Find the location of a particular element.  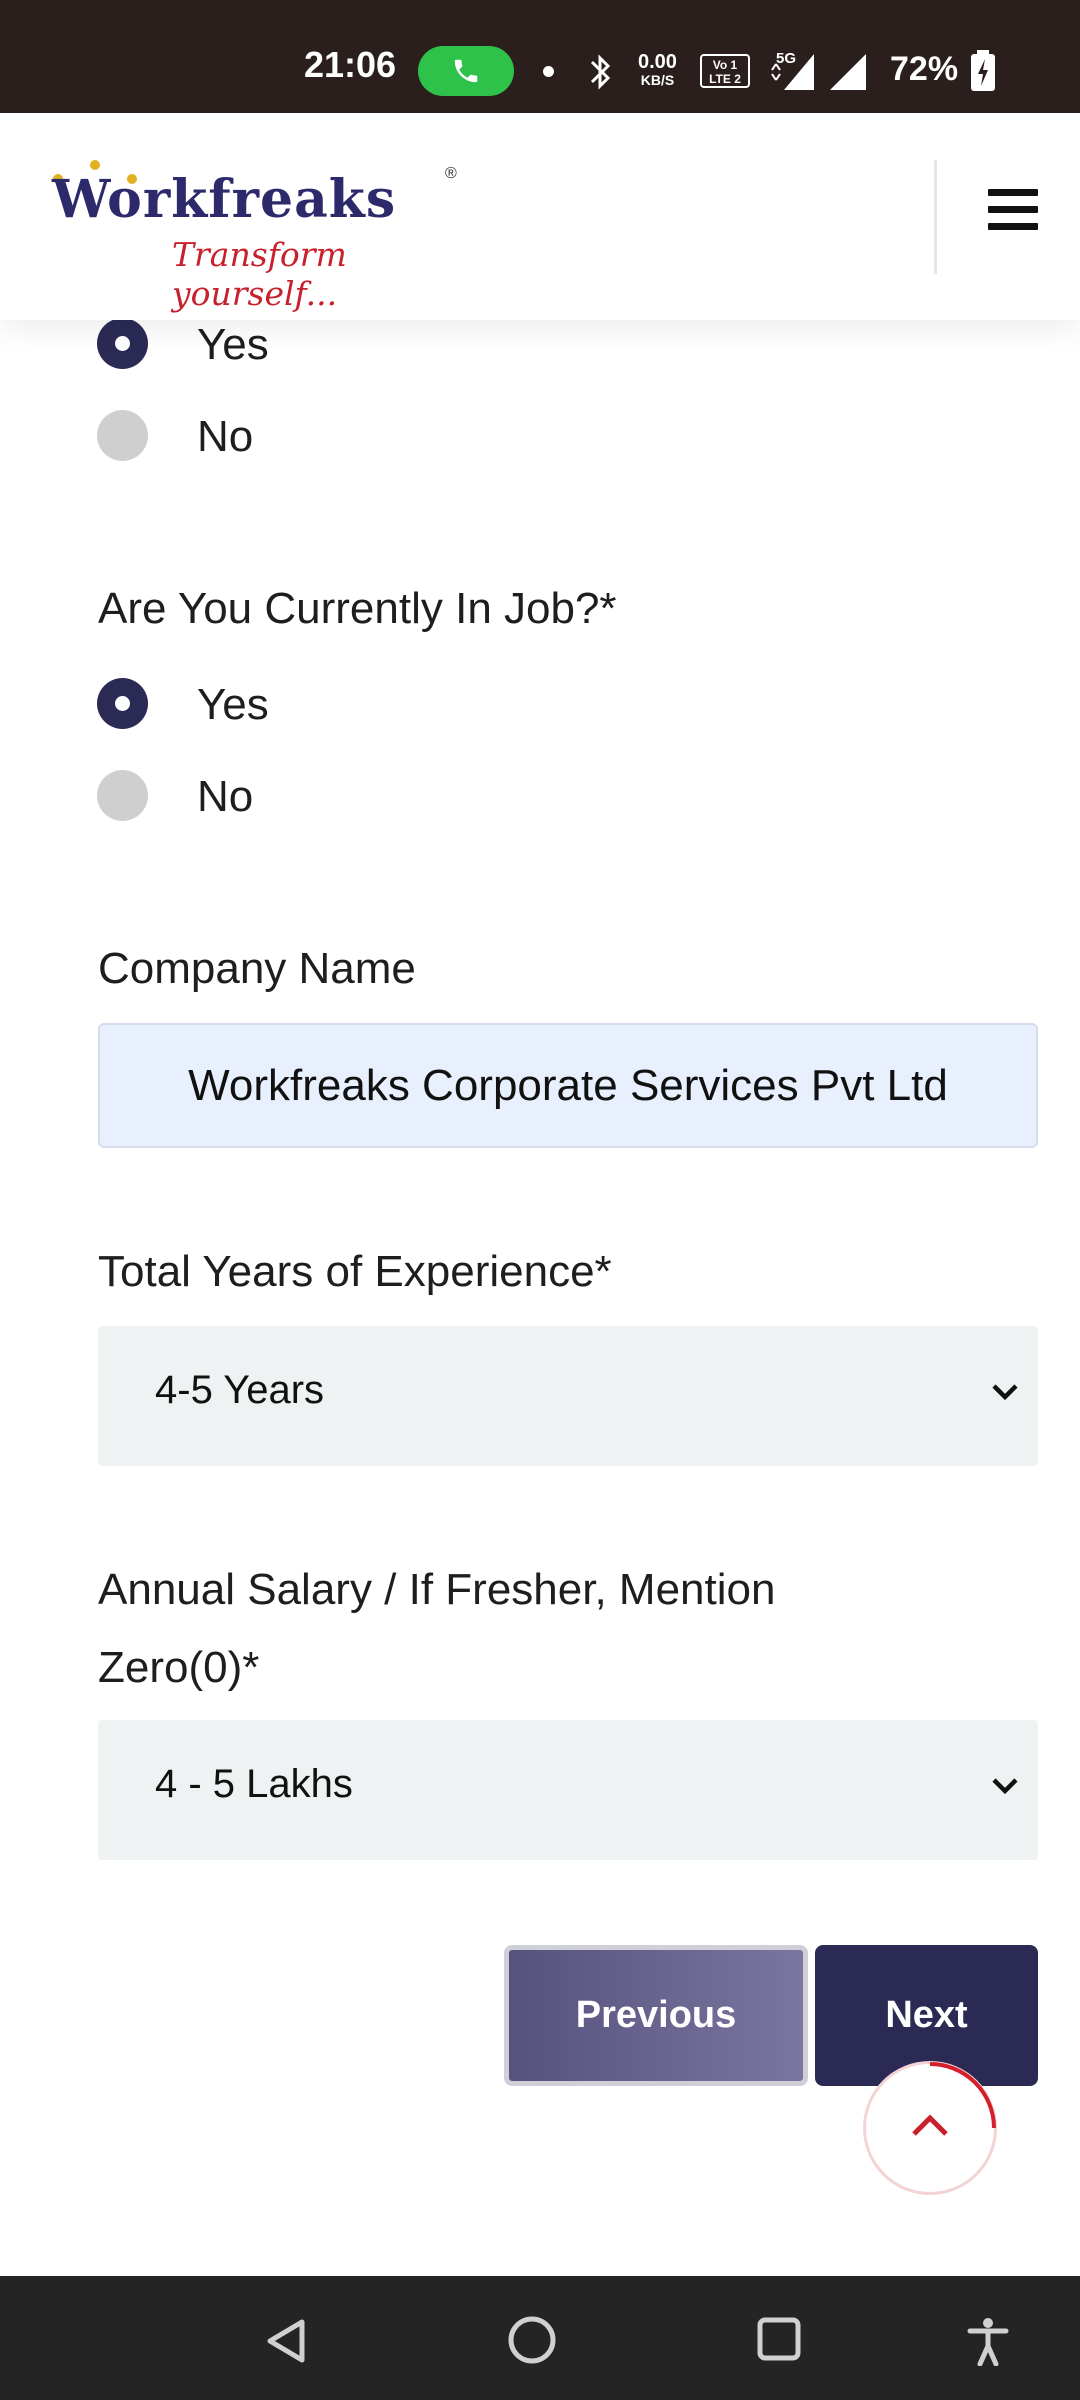

system-nav-bar is located at coordinates (540, 2338).